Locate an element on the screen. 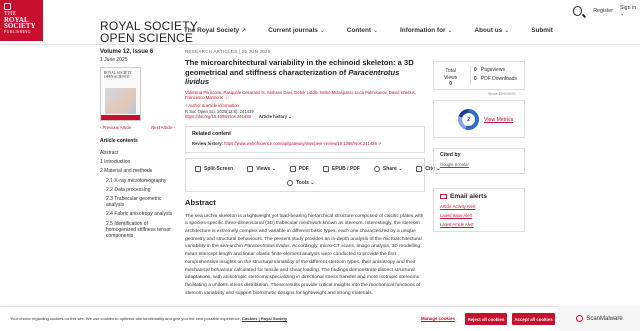 This screenshot has width=640, height=331. toc-item: 1 Introduction is located at coordinates (137, 162).